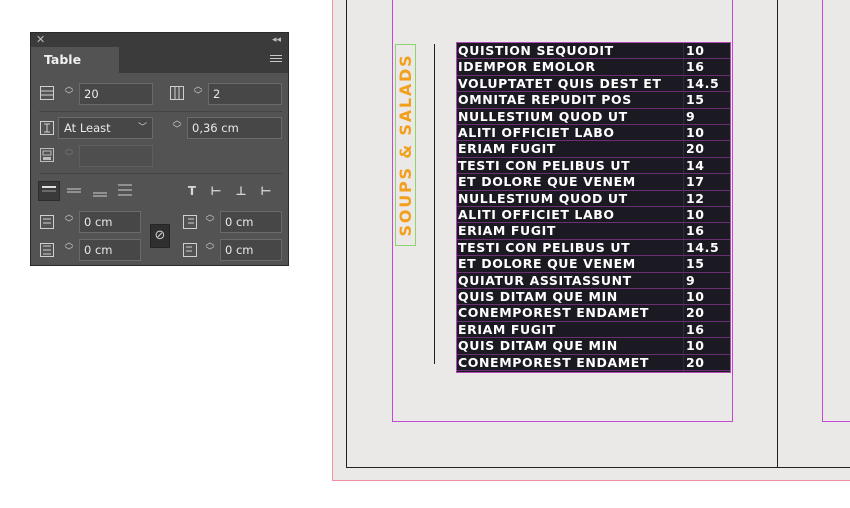 The width and height of the screenshot is (850, 508). What do you see at coordinates (47, 128) in the screenshot?
I see `row-height-icon` at bounding box center [47, 128].